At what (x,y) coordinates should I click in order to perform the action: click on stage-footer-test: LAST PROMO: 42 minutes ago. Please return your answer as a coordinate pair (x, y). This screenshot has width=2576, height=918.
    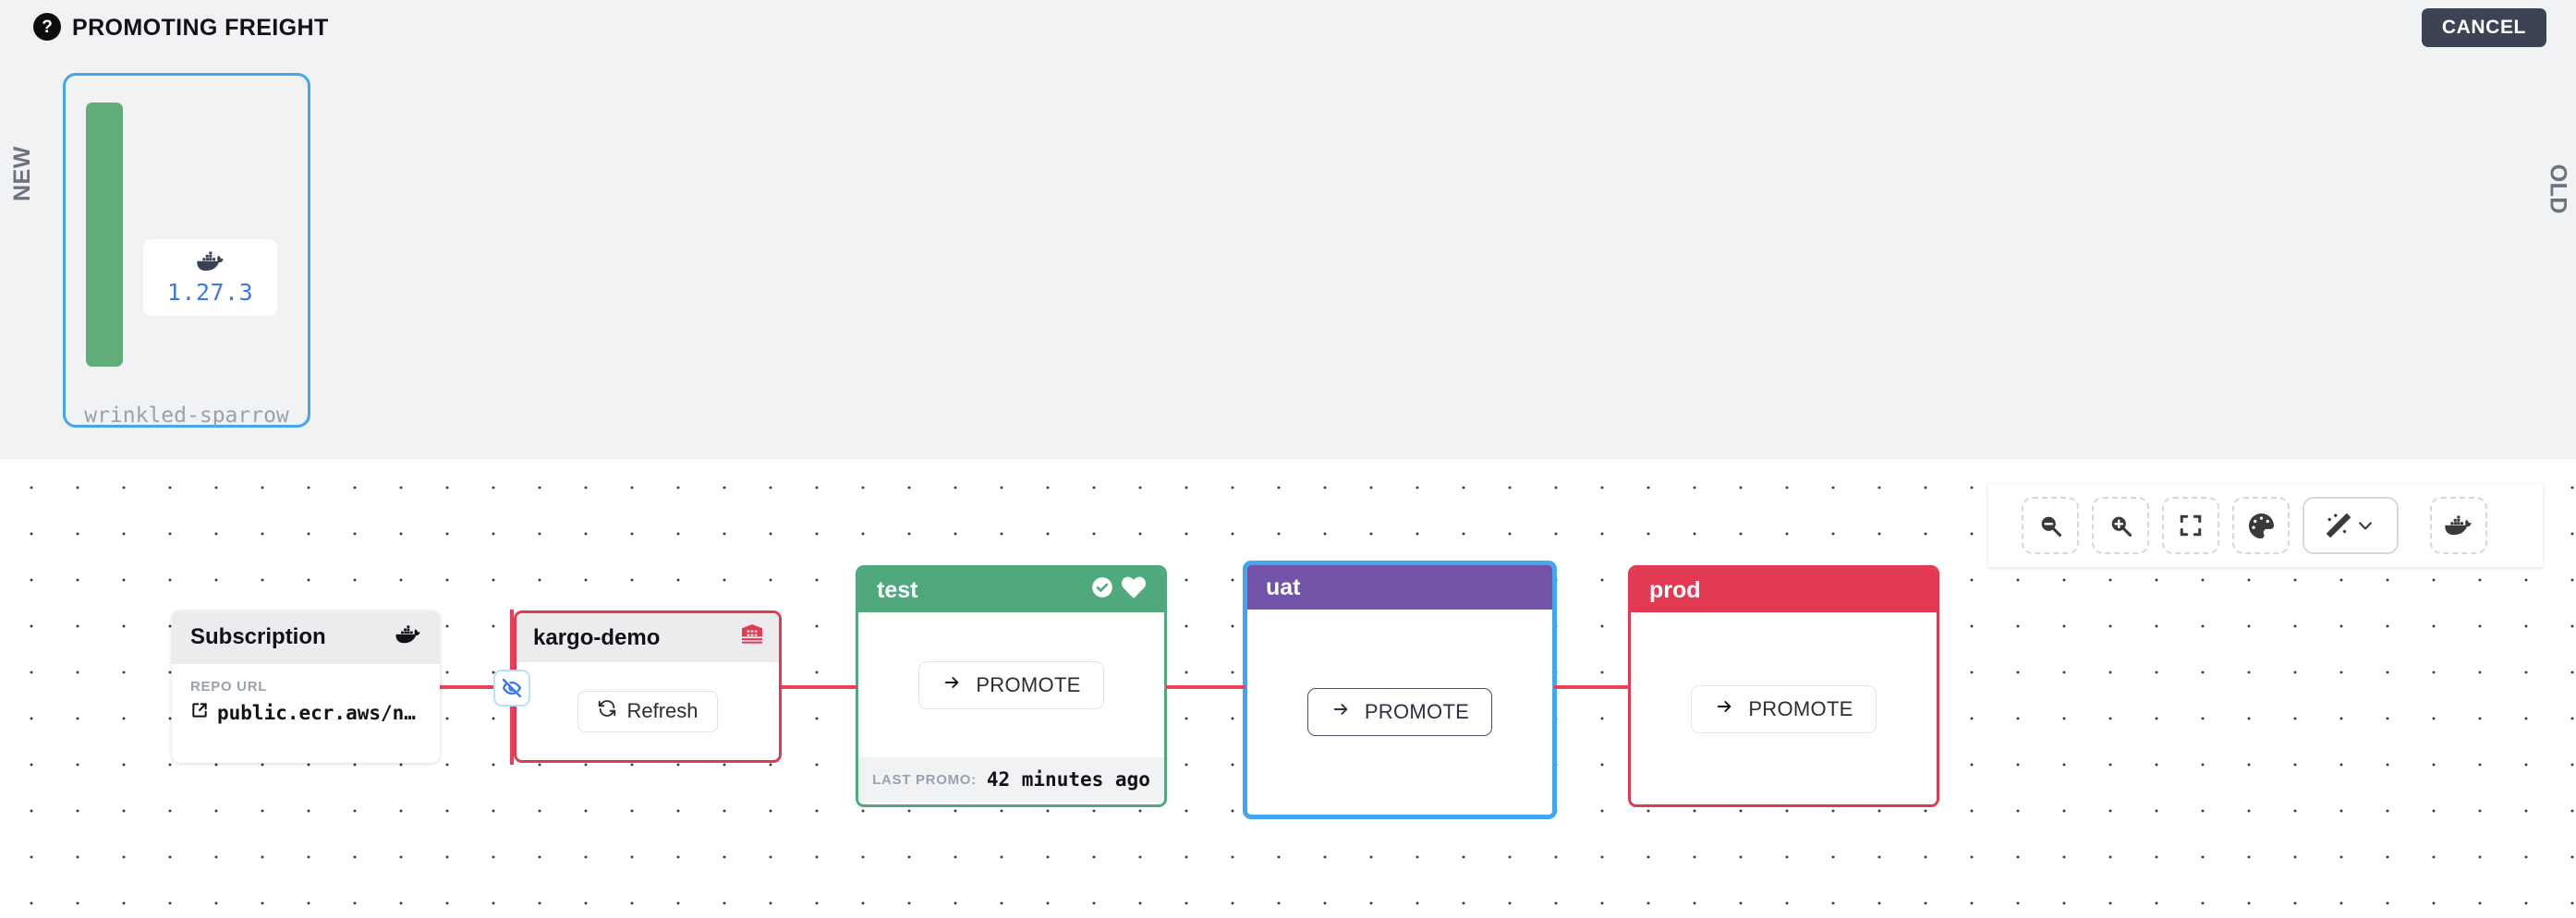
    Looking at the image, I should click on (1011, 779).